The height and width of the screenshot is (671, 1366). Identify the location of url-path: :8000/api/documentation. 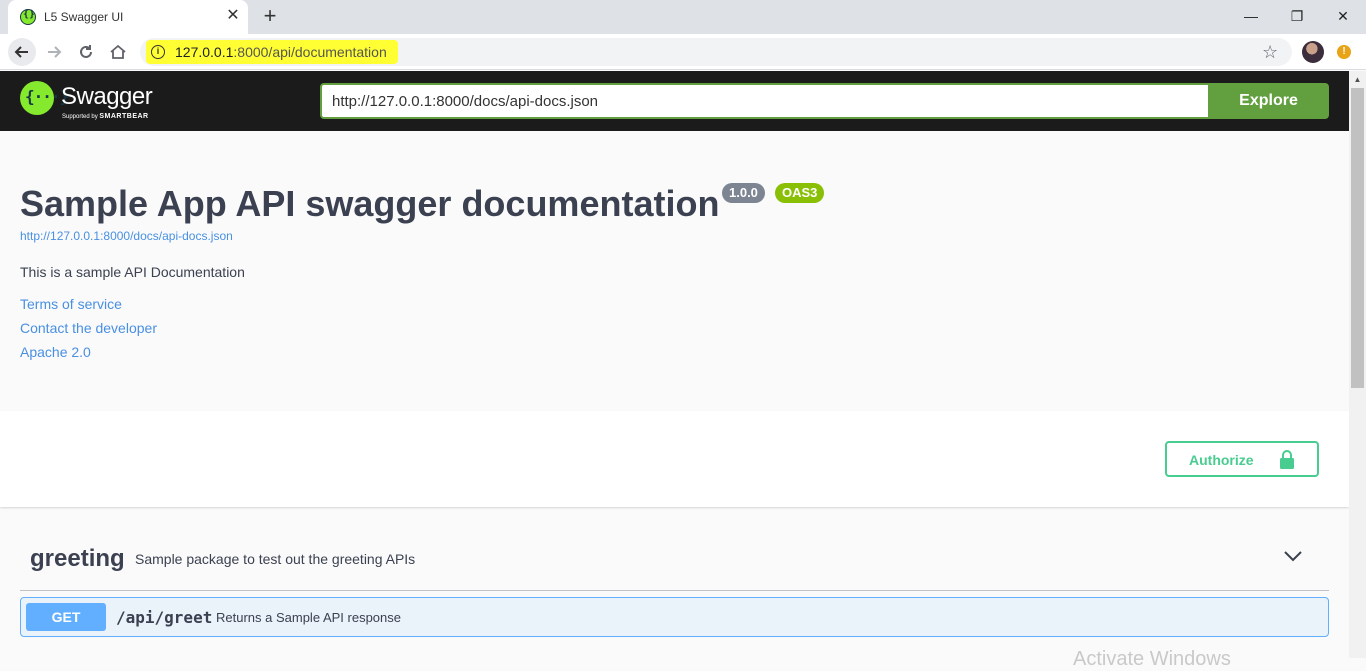
(310, 52).